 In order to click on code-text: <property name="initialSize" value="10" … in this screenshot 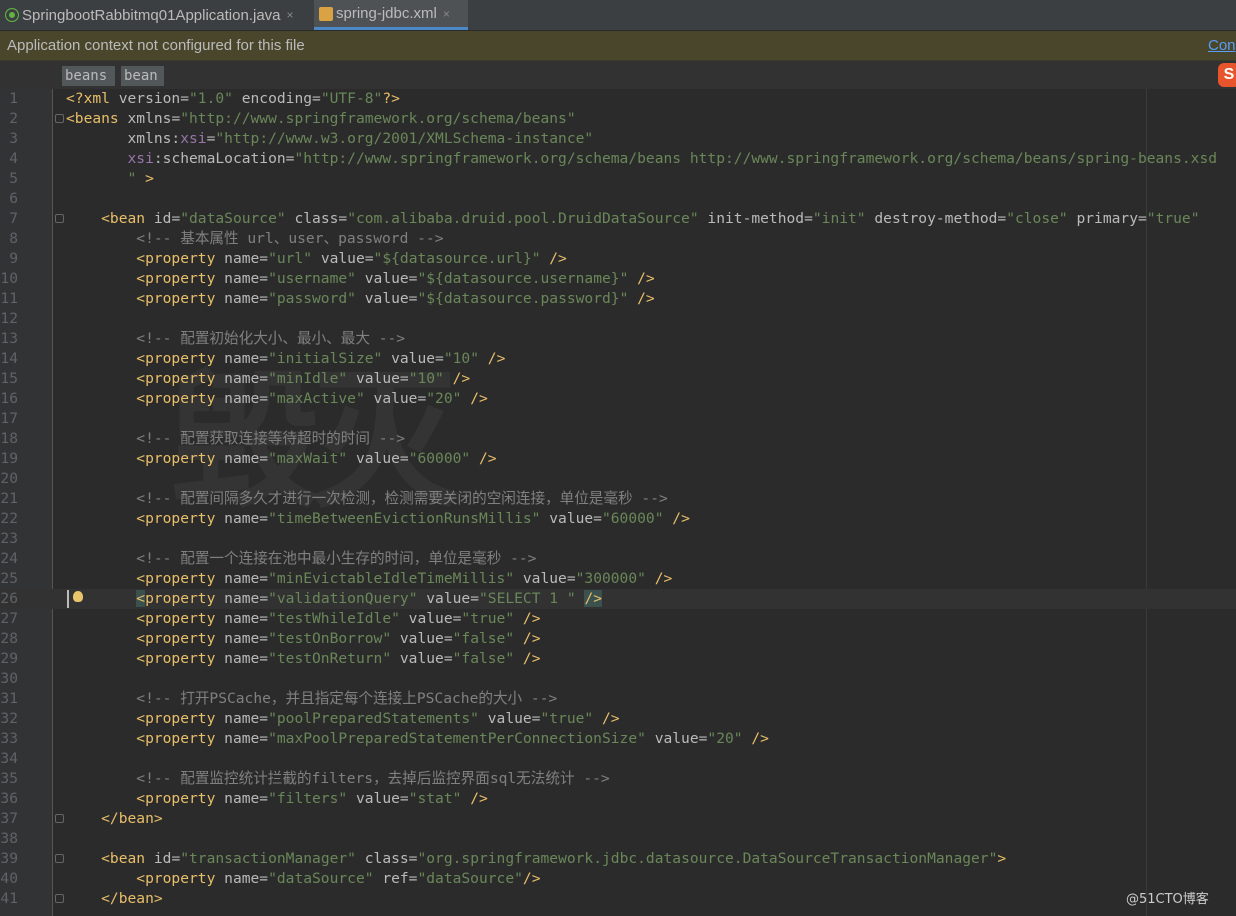, I will do `click(286, 358)`.